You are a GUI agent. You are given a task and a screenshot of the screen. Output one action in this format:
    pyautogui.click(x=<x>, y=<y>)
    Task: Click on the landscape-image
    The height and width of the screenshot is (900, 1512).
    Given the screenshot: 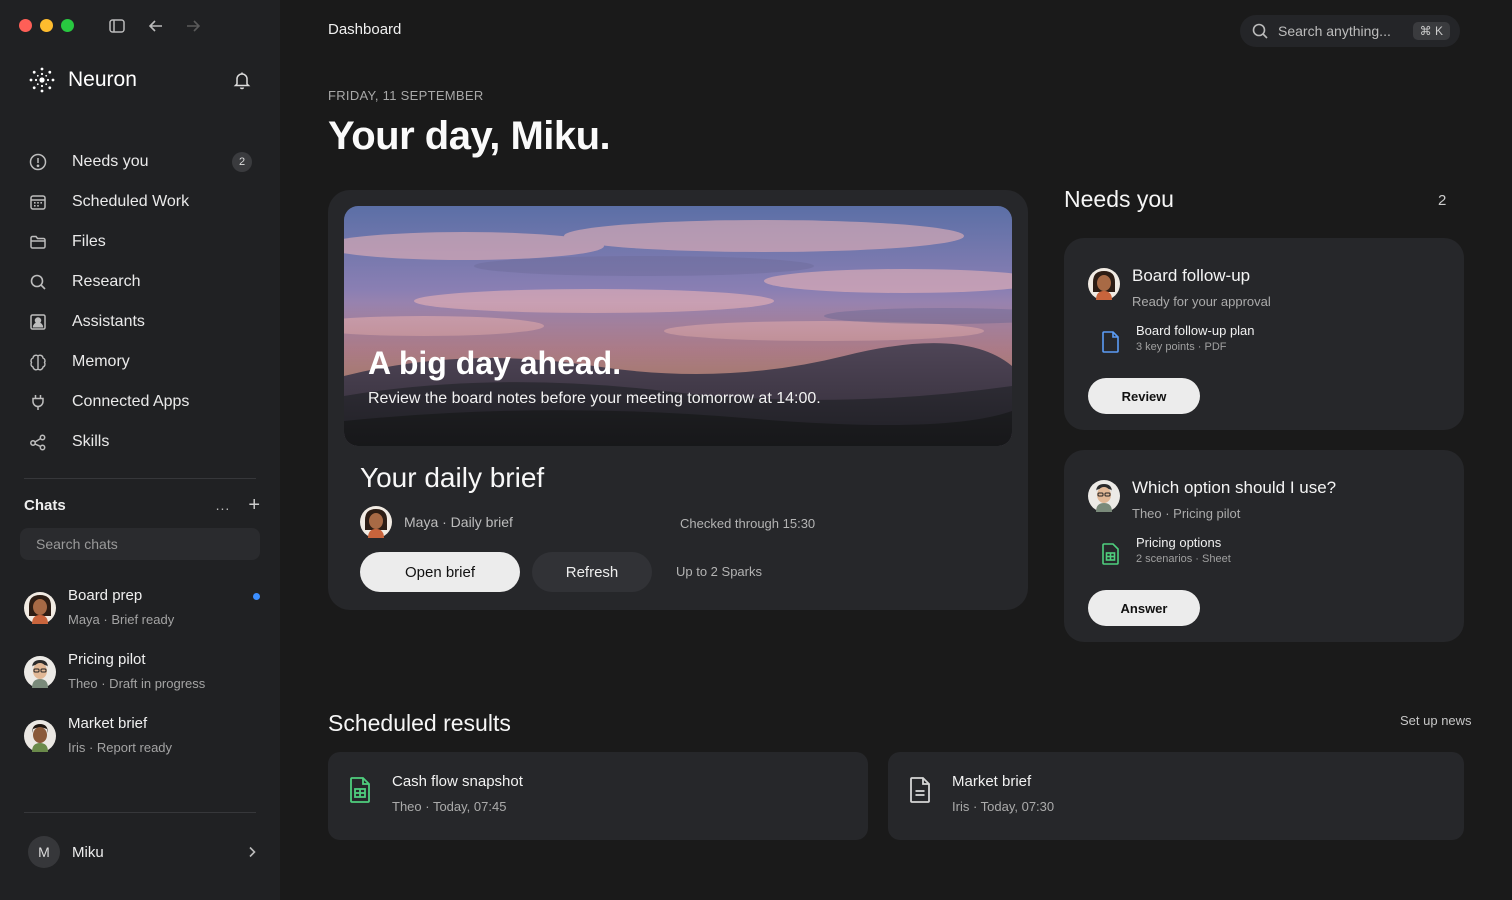 What is the action you would take?
    pyautogui.click(x=678, y=326)
    